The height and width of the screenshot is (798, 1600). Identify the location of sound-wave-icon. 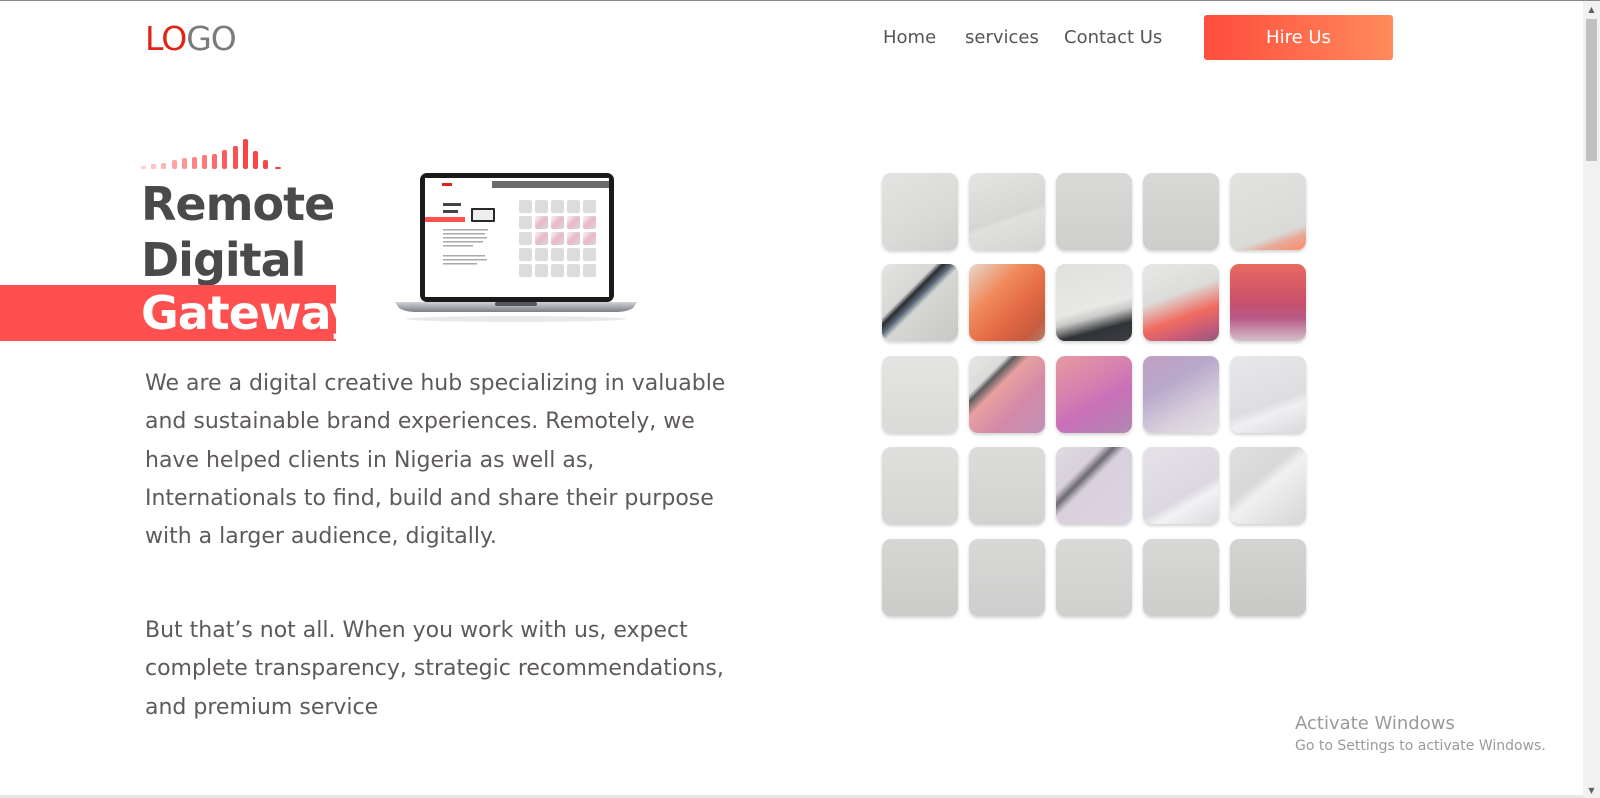
(211, 154).